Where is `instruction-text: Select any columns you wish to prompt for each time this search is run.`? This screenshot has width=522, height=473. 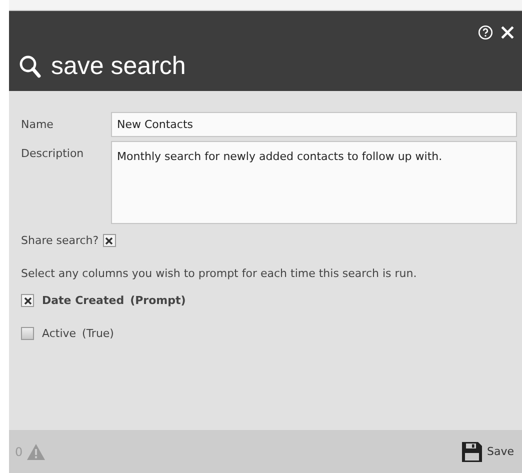 instruction-text: Select any columns you wish to prompt for each time this search is run. is located at coordinates (219, 273).